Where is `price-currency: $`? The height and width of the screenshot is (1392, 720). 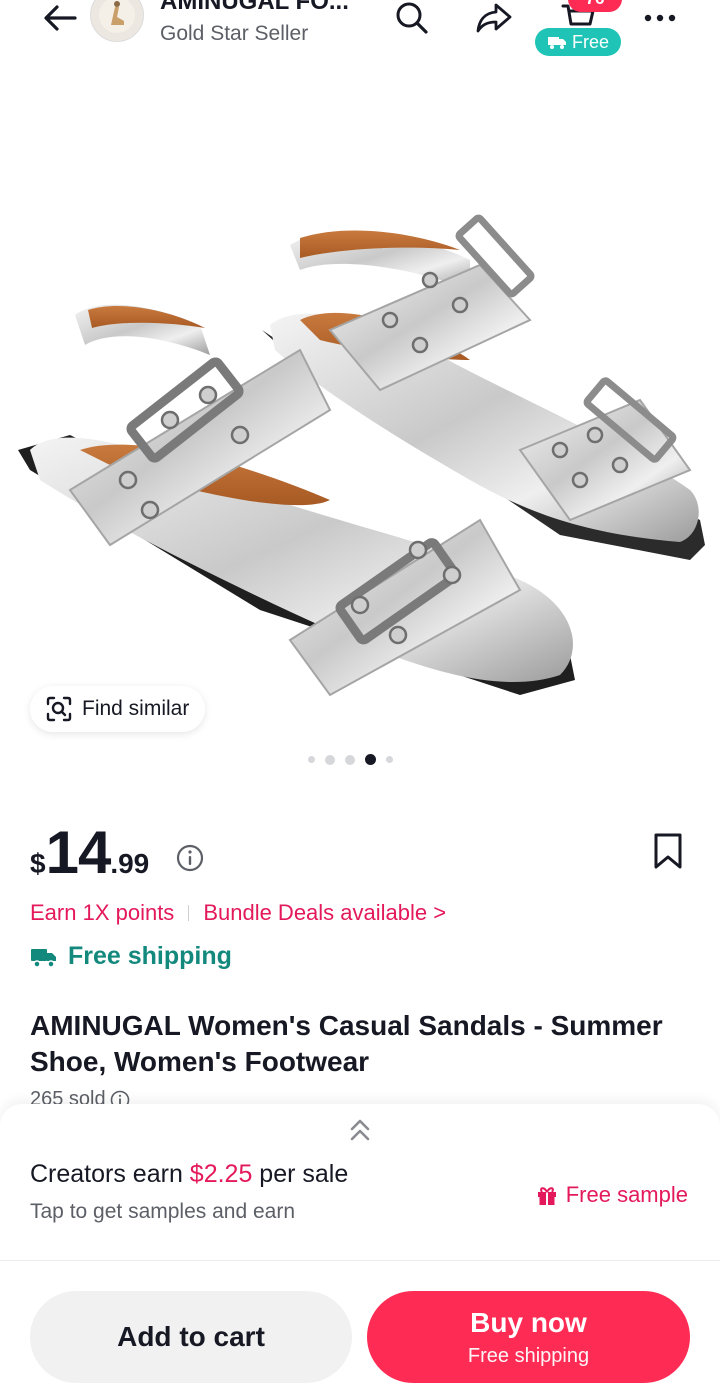
price-currency: $ is located at coordinates (38, 863).